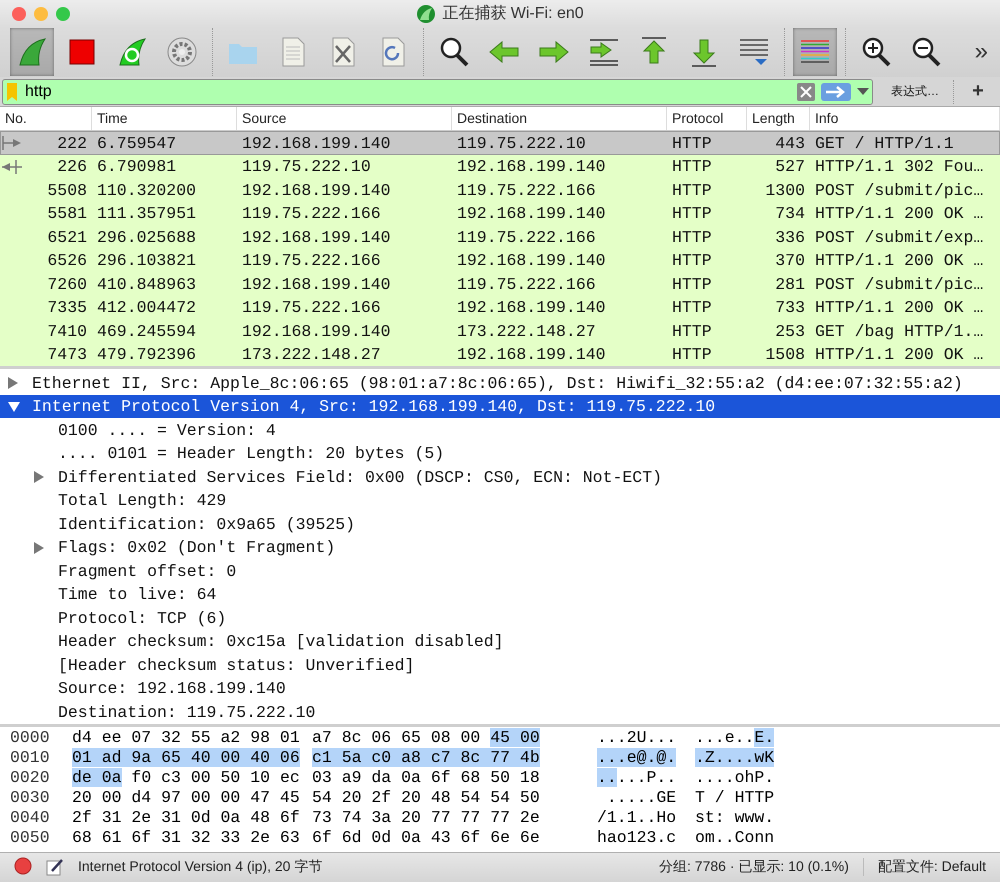  I want to click on detail-row: Destination: 119.75.222.10, so click(500, 712).